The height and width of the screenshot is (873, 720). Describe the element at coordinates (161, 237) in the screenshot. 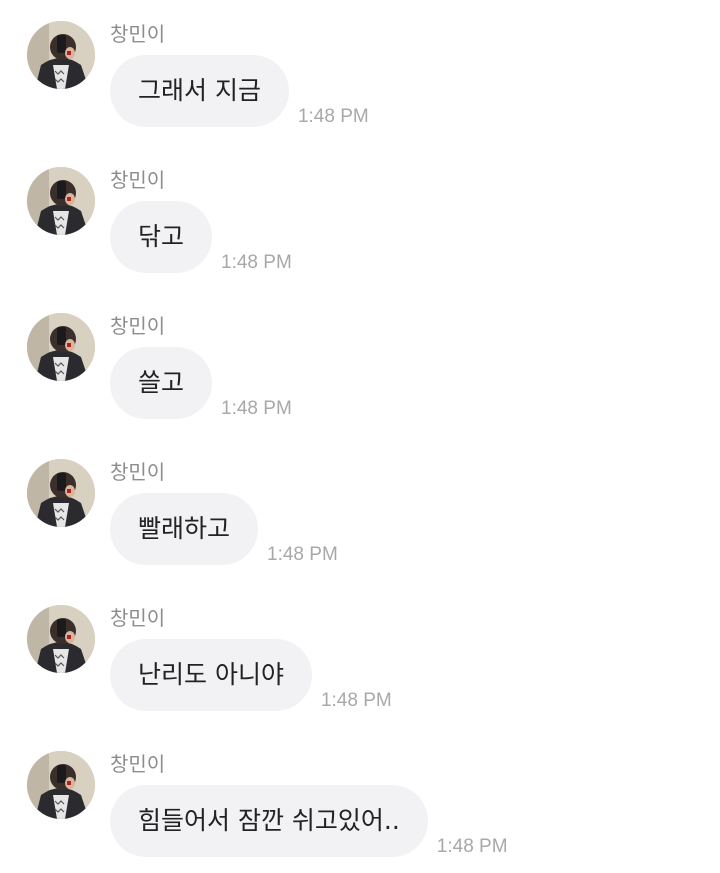

I see `message-bubble: 닦고` at that location.